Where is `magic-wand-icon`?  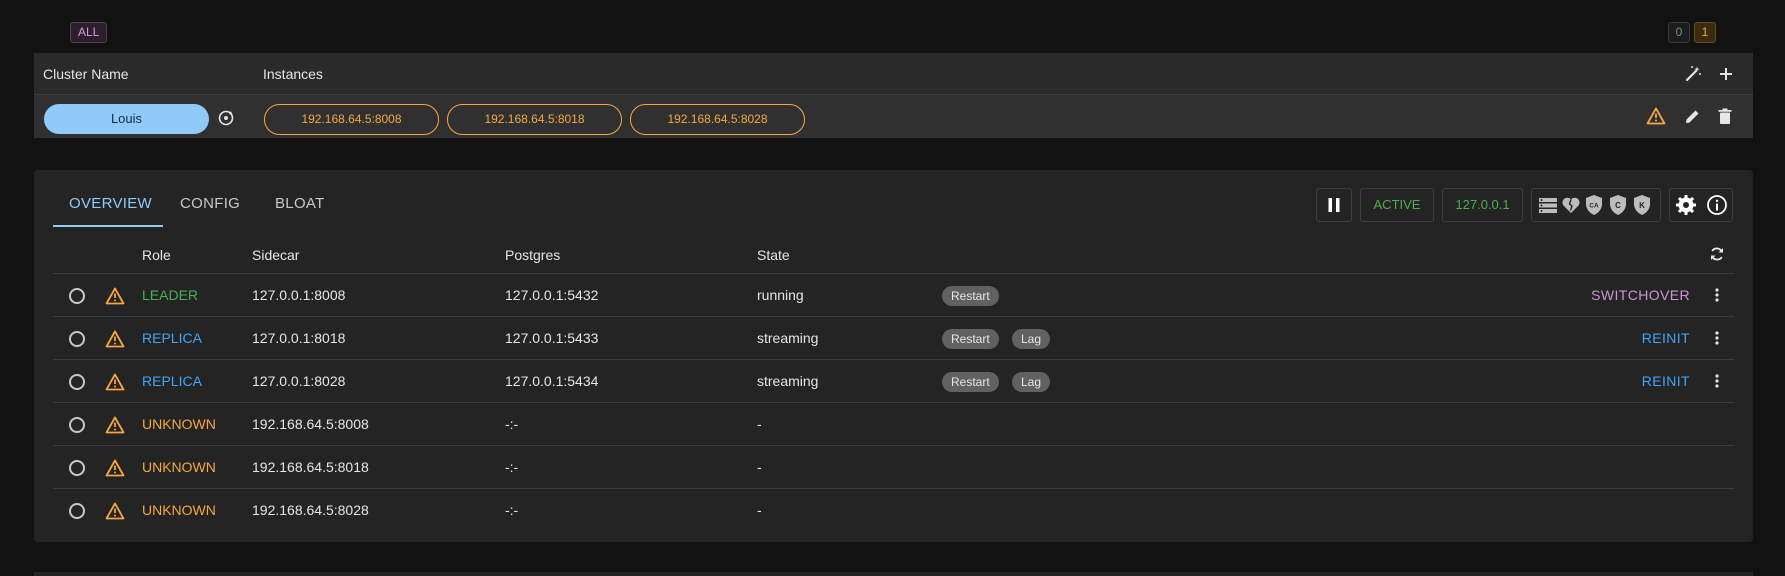 magic-wand-icon is located at coordinates (1693, 74).